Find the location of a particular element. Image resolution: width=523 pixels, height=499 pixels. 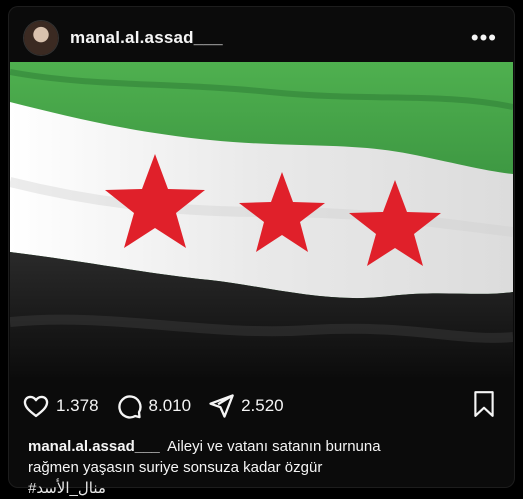

likes-count: 1.378 is located at coordinates (77, 405).